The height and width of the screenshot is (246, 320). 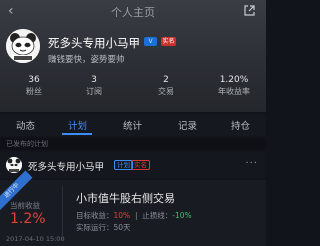 I want to click on page-title: 个人主页, so click(x=133, y=12).